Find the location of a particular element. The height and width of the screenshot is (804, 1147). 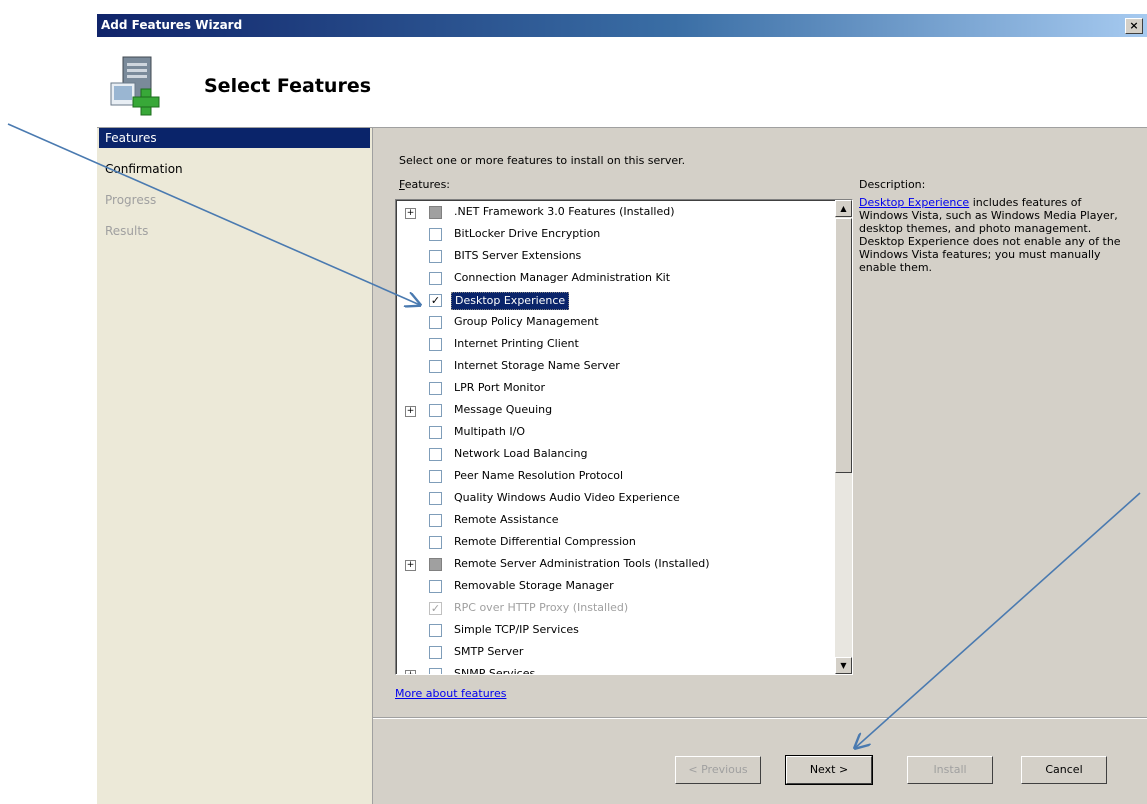

nav-item-progress: Progress is located at coordinates (234, 200).